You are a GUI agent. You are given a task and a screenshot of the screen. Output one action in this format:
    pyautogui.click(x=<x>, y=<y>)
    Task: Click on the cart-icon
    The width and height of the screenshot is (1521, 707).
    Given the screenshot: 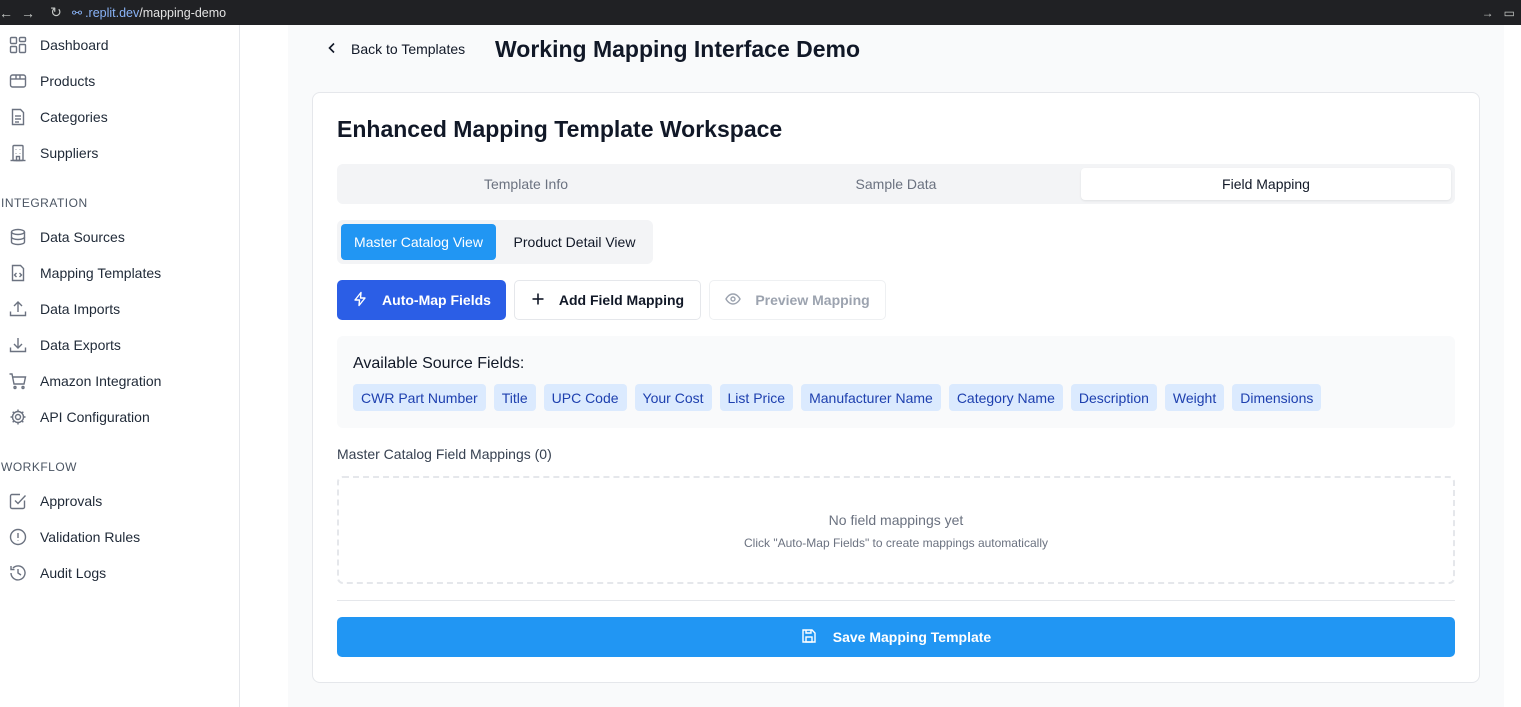 What is the action you would take?
    pyautogui.click(x=18, y=381)
    